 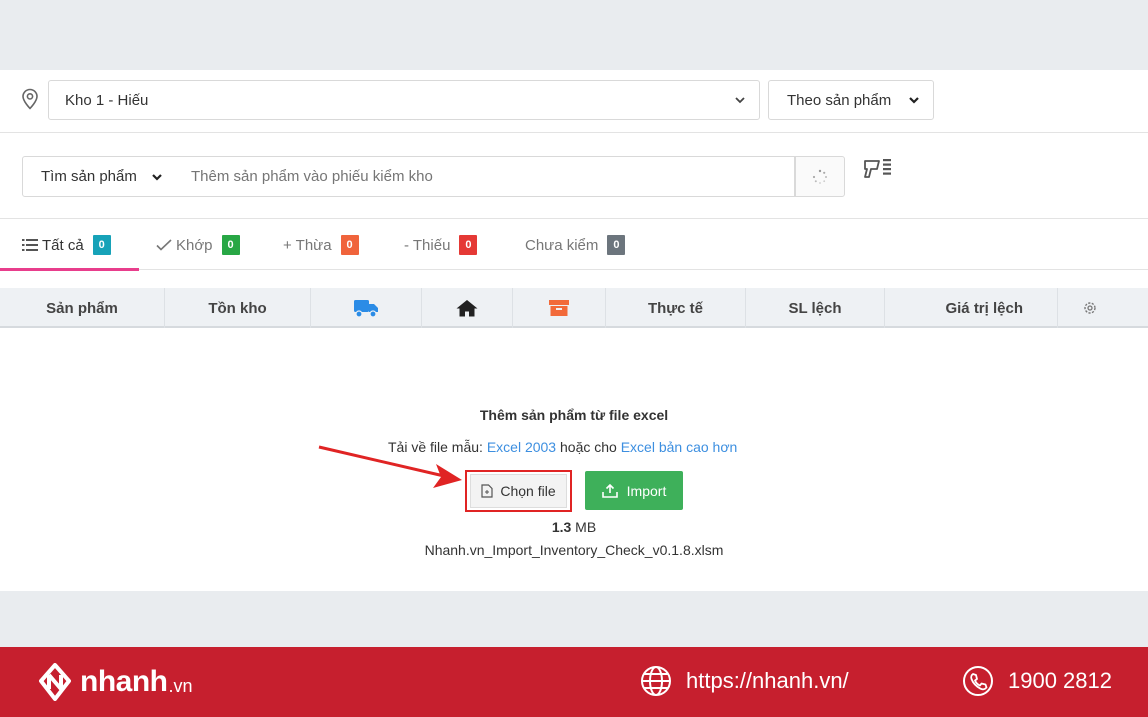 What do you see at coordinates (676, 308) in the screenshot?
I see `column-header-actual: Thực tế` at bounding box center [676, 308].